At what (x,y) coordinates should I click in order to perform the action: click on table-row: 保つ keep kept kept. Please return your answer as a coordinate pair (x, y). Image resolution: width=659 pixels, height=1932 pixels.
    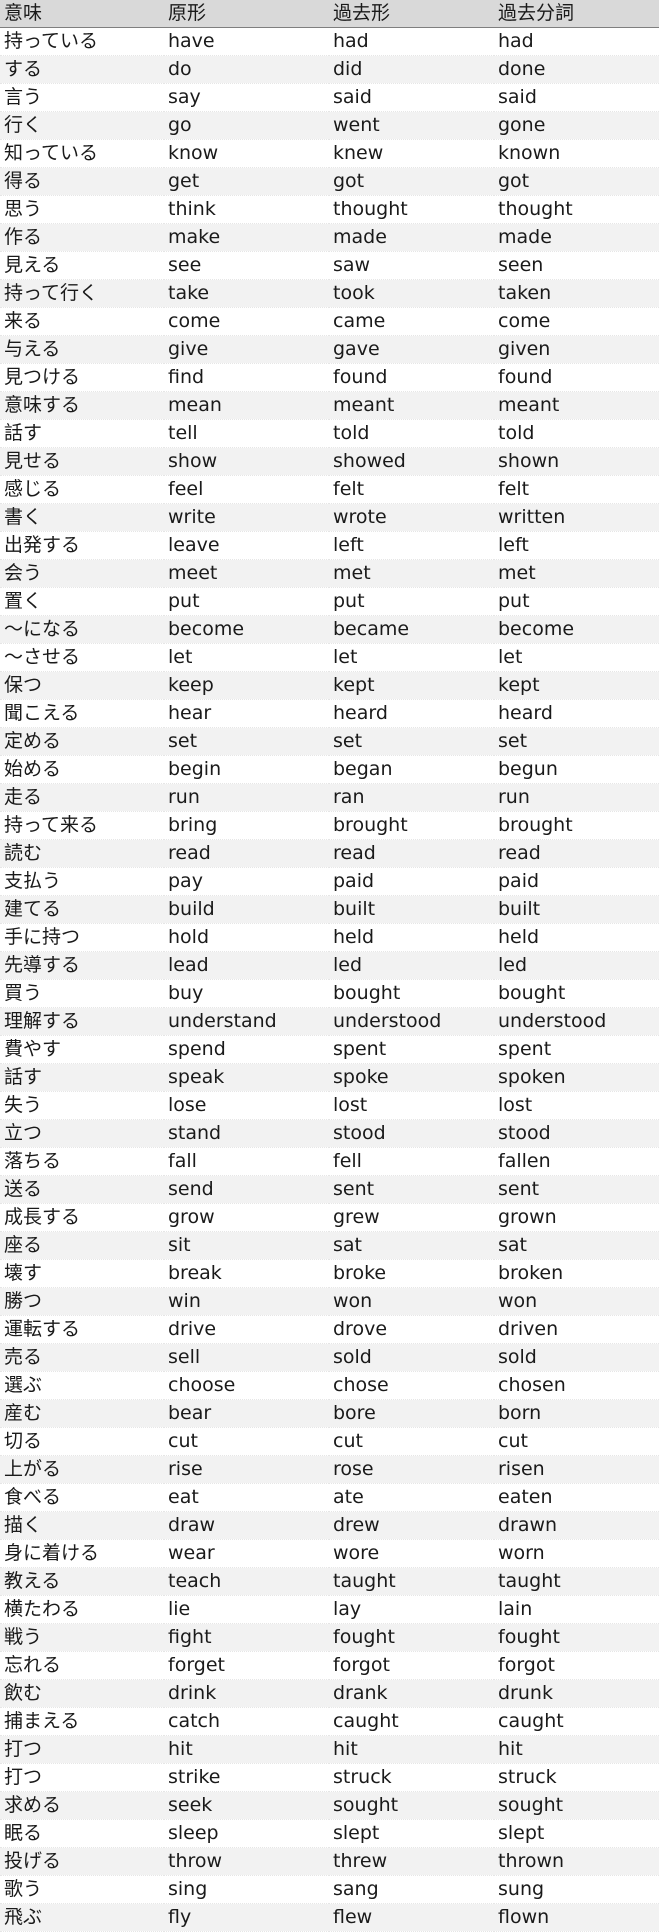
    Looking at the image, I should click on (329, 685).